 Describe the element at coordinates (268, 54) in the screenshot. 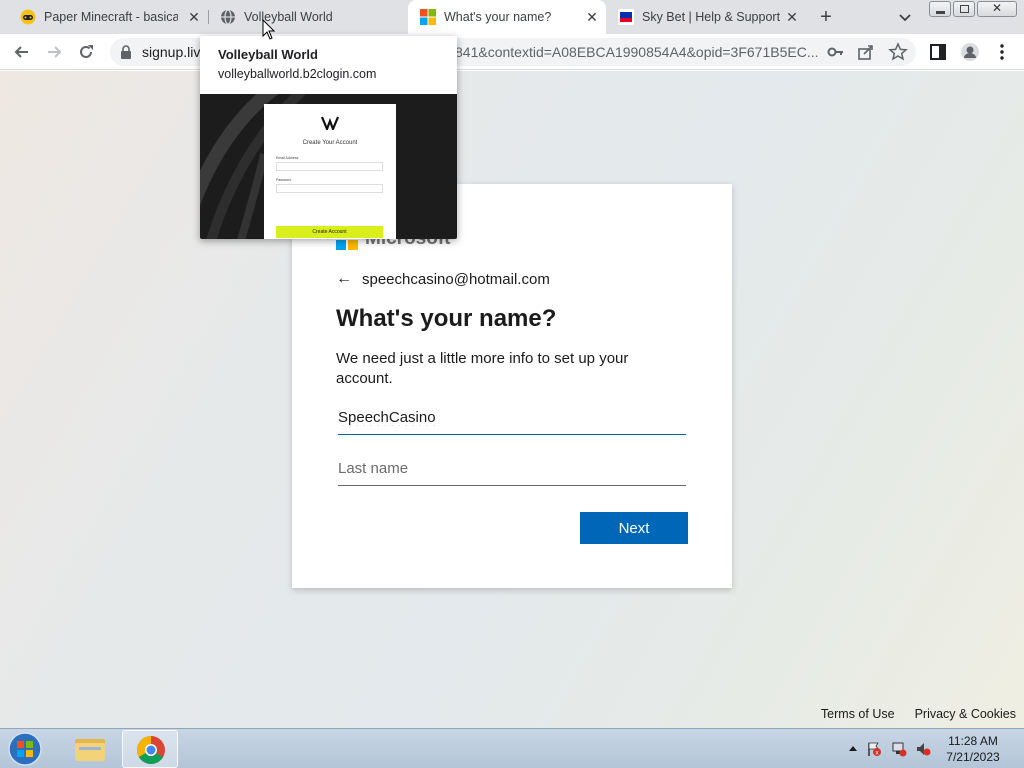

I see `hover-card-title: Volleyball World` at that location.